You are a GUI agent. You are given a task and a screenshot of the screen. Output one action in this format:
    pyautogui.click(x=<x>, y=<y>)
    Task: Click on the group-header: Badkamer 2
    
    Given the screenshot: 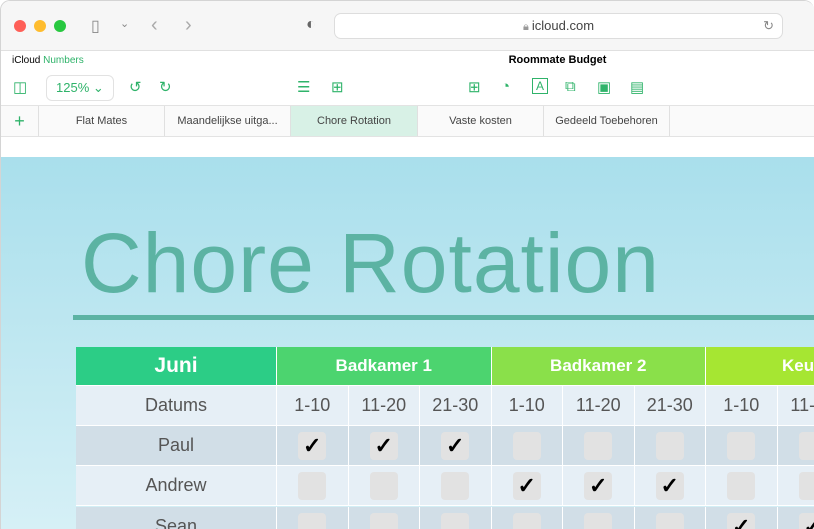 What is the action you would take?
    pyautogui.click(x=598, y=366)
    